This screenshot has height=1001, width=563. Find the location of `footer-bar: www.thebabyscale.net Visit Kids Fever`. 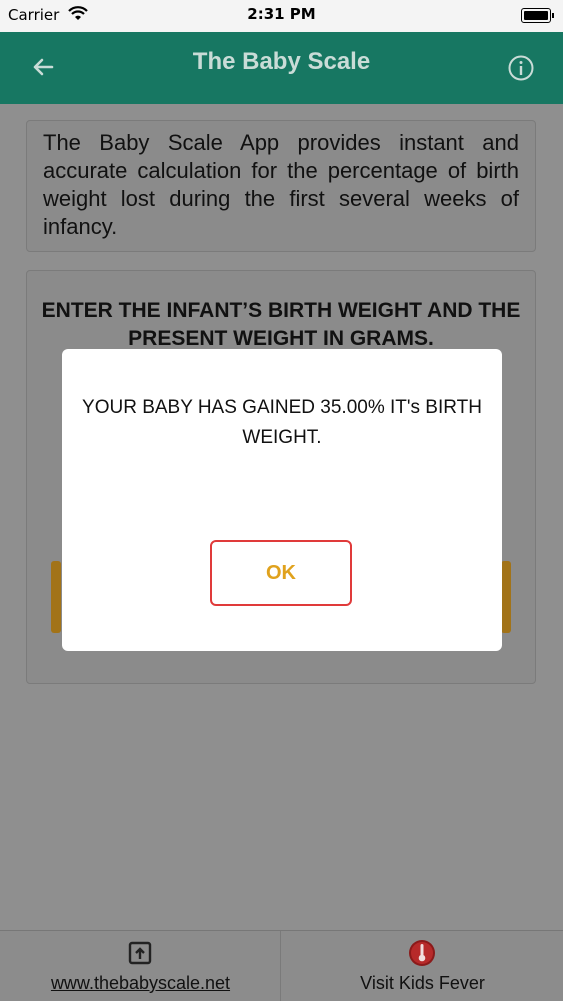

footer-bar: www.thebabyscale.net Visit Kids Fever is located at coordinates (281, 965).